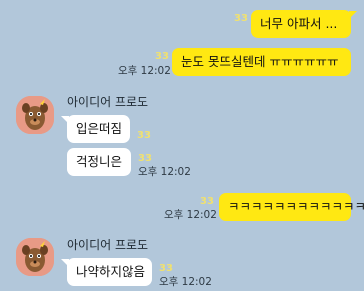  What do you see at coordinates (109, 272) in the screenshot?
I see `friend-message-bubble: 나약하지않음` at bounding box center [109, 272].